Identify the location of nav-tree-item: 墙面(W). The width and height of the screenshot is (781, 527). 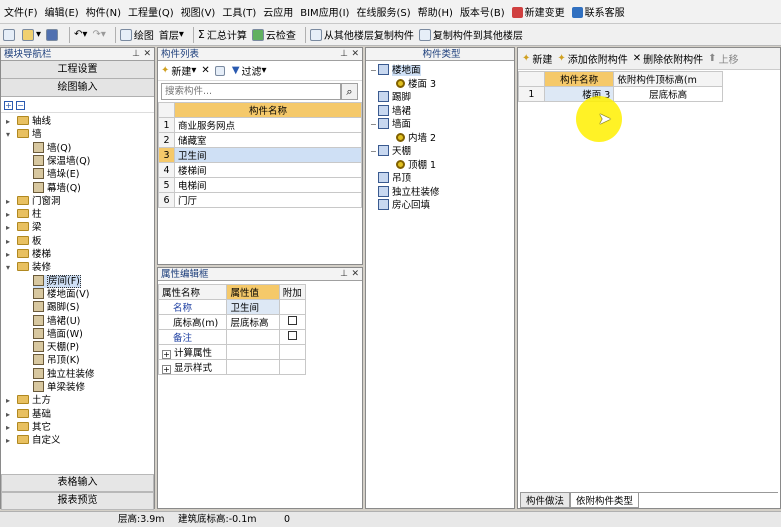
(58, 334).